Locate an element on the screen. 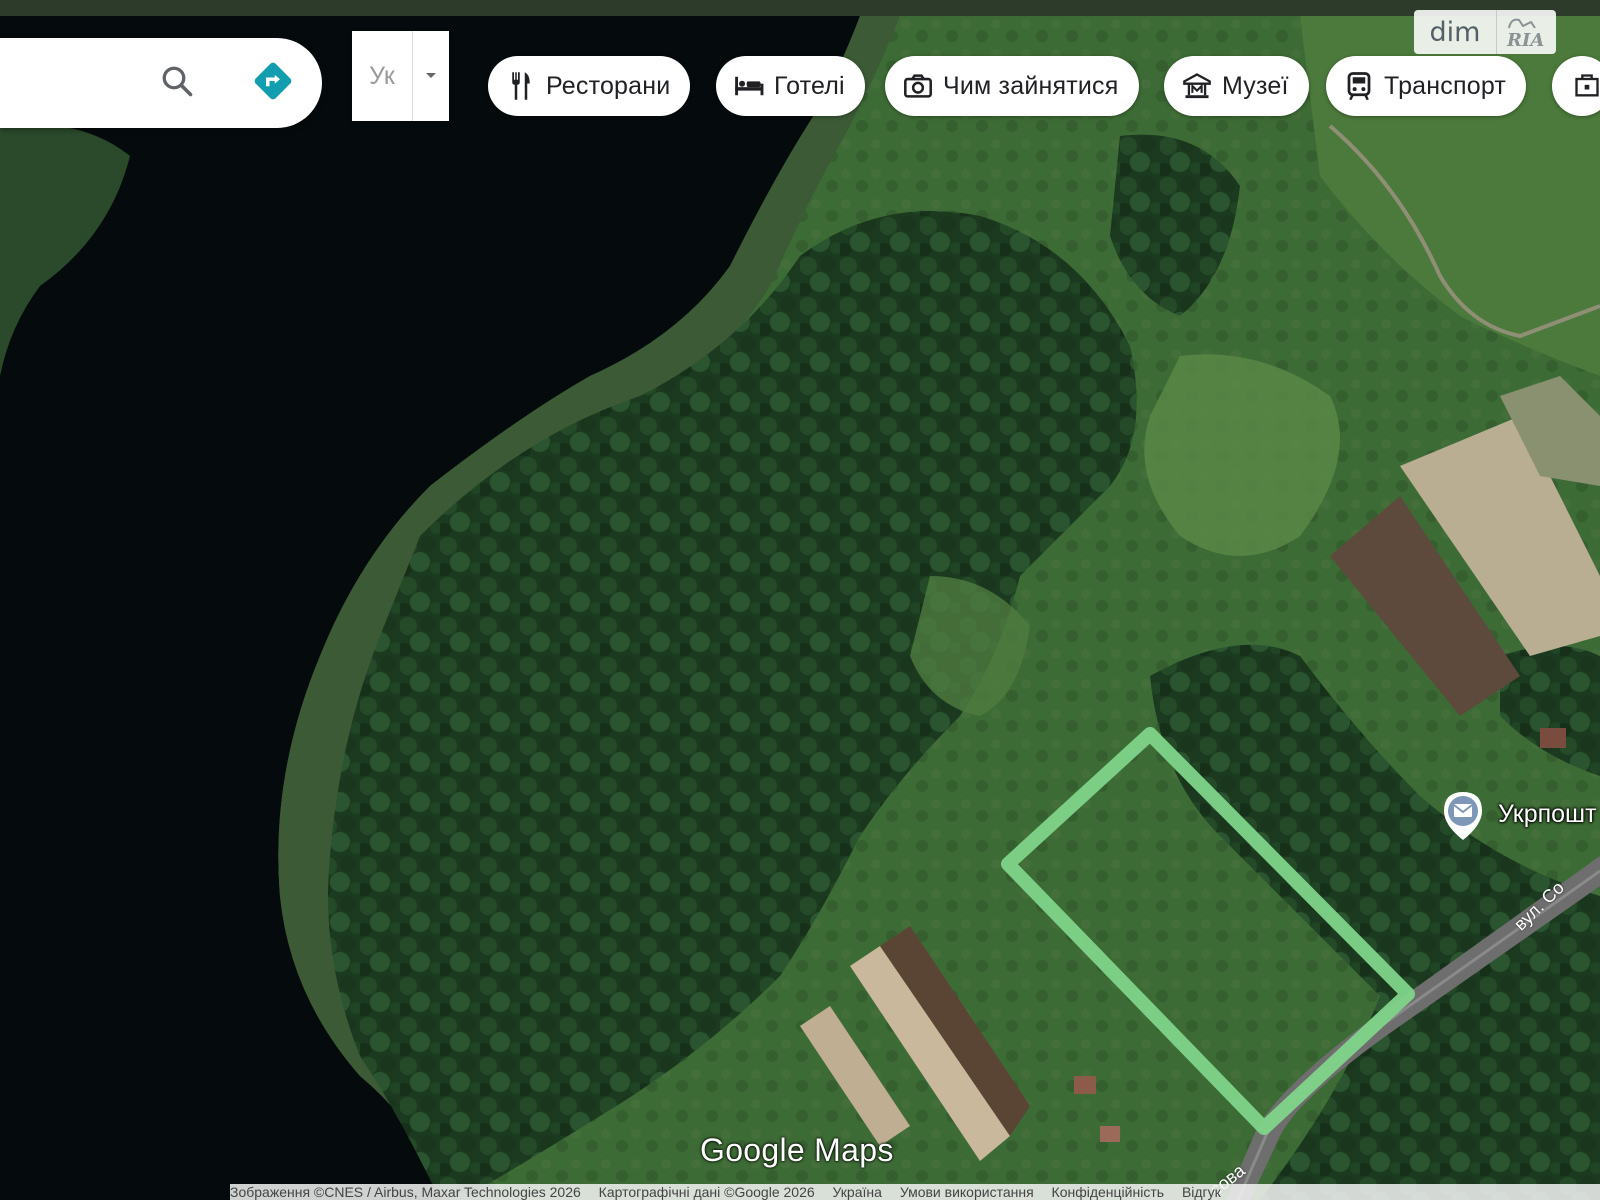 The image size is (1600, 1200). restaurant-icon is located at coordinates (521, 86).